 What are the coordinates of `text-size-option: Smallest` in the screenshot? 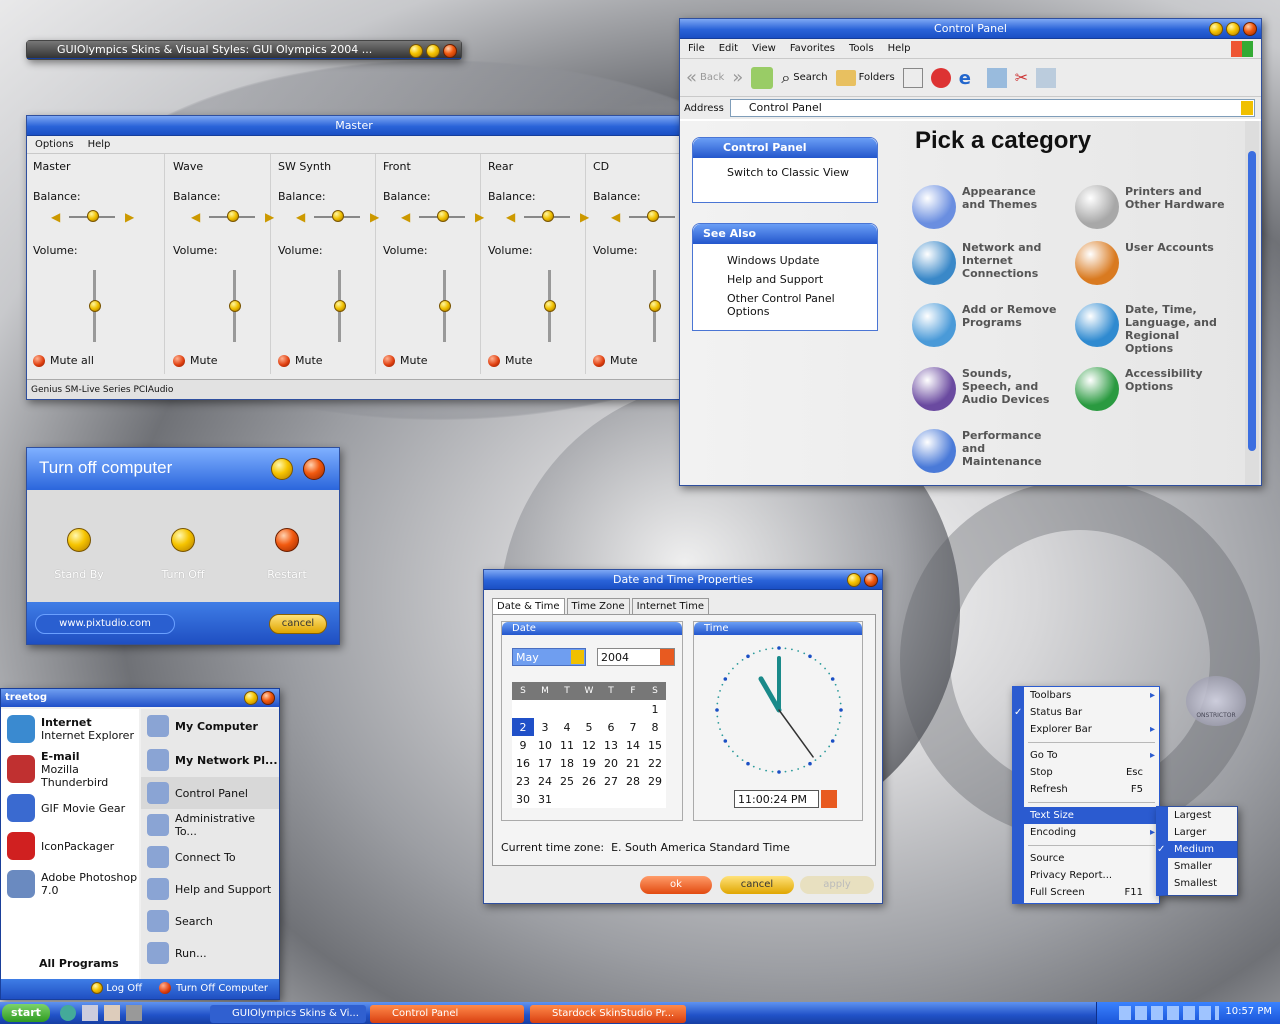 It's located at (1202, 883).